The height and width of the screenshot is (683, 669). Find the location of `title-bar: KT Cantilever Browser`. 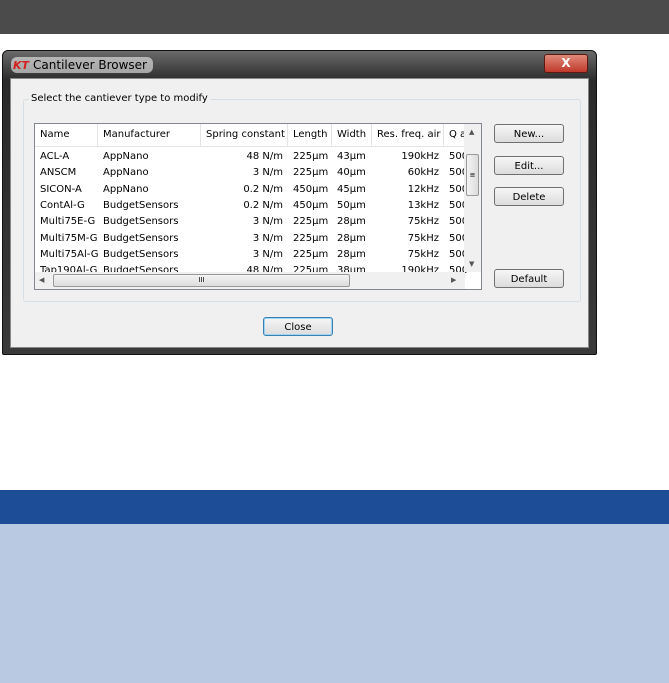

title-bar: KT Cantilever Browser is located at coordinates (82, 65).